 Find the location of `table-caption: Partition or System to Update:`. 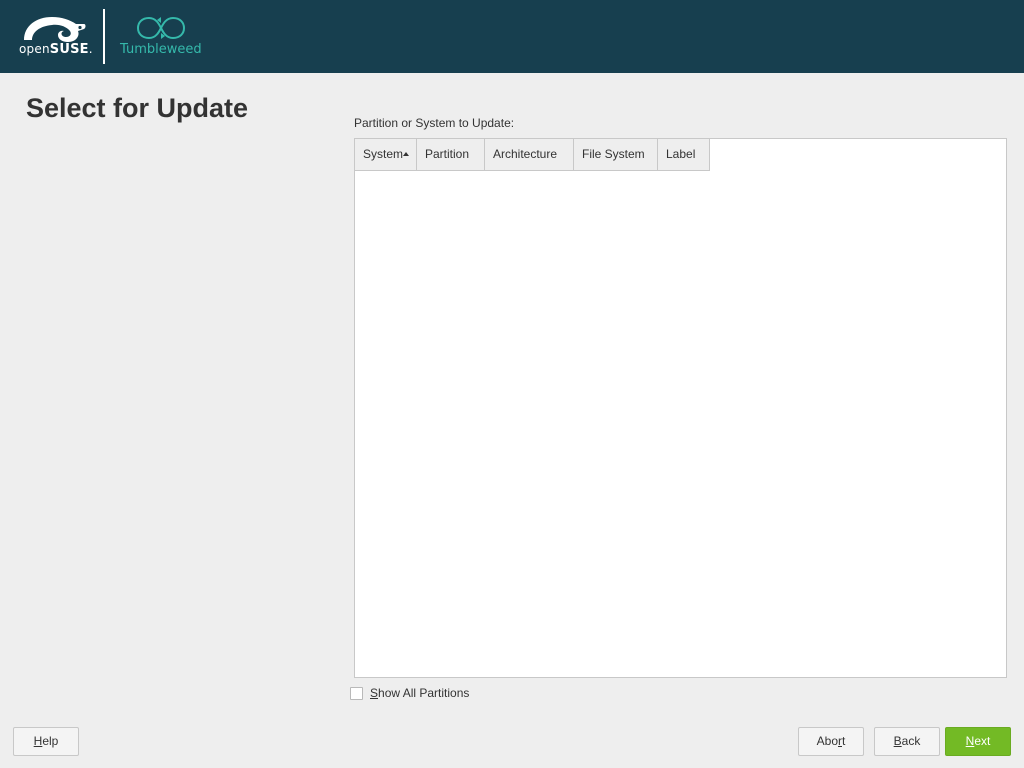

table-caption: Partition or System to Update: is located at coordinates (434, 123).